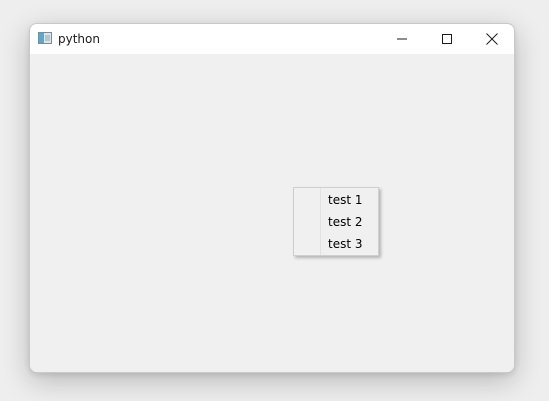 The width and height of the screenshot is (549, 401). I want to click on minimize-button, so click(401, 39).